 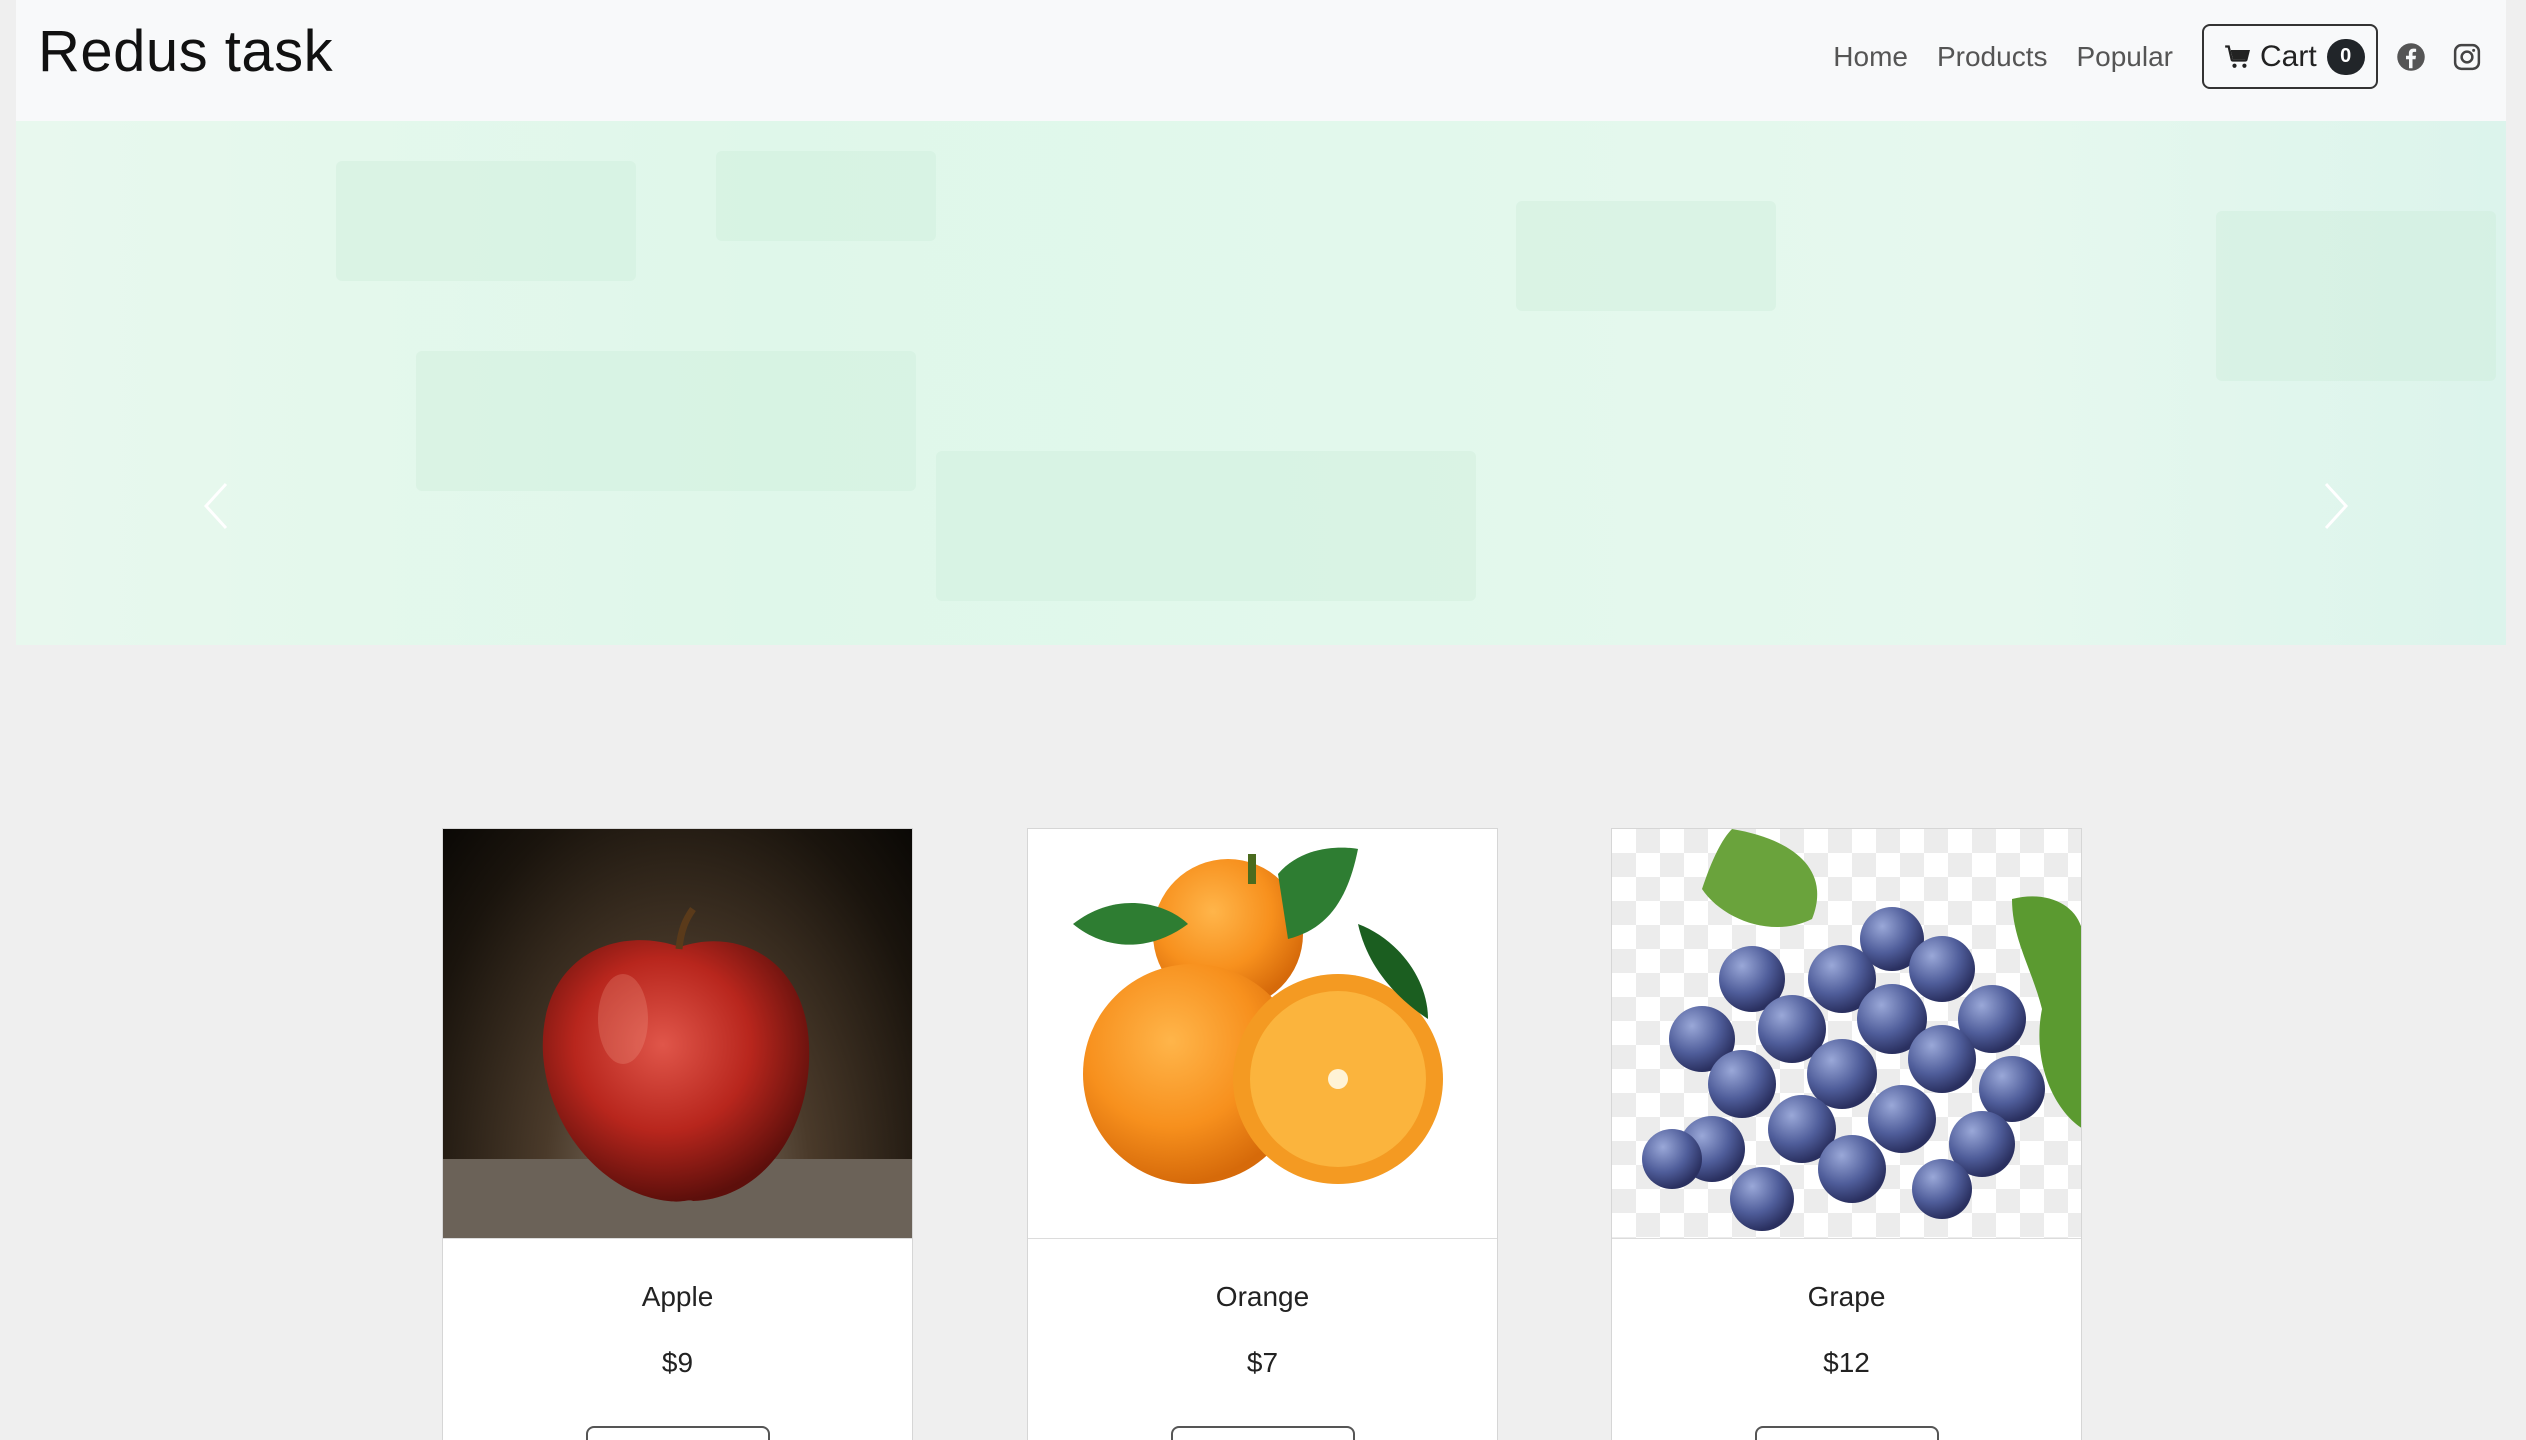 I want to click on nav-link-products: Products, so click(x=1992, y=57).